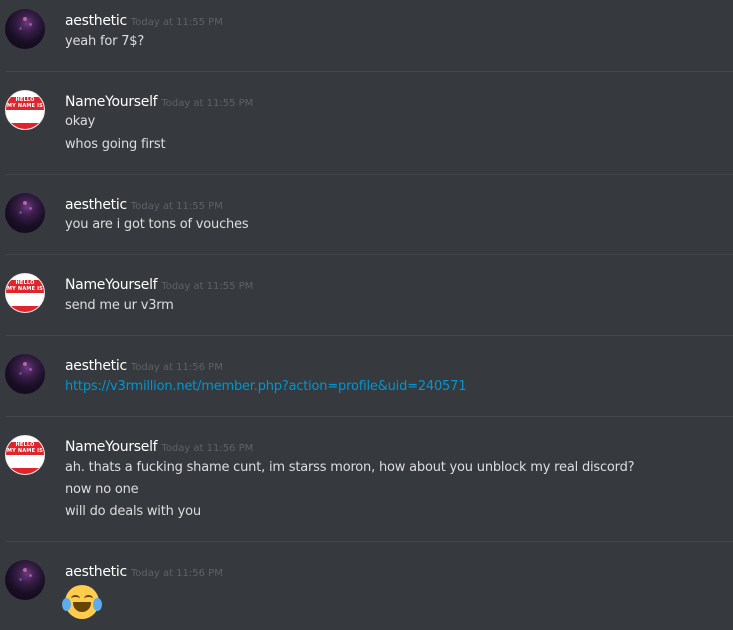  I want to click on message-text: send me ur v3rm, so click(119, 305).